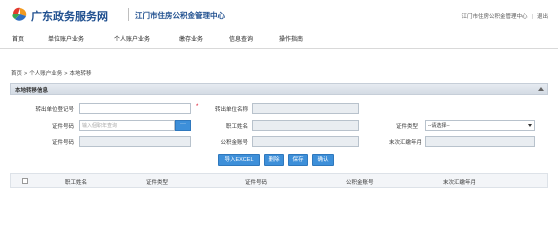 The image size is (558, 241). What do you see at coordinates (298, 160) in the screenshot?
I see `save-button: 保存` at bounding box center [298, 160].